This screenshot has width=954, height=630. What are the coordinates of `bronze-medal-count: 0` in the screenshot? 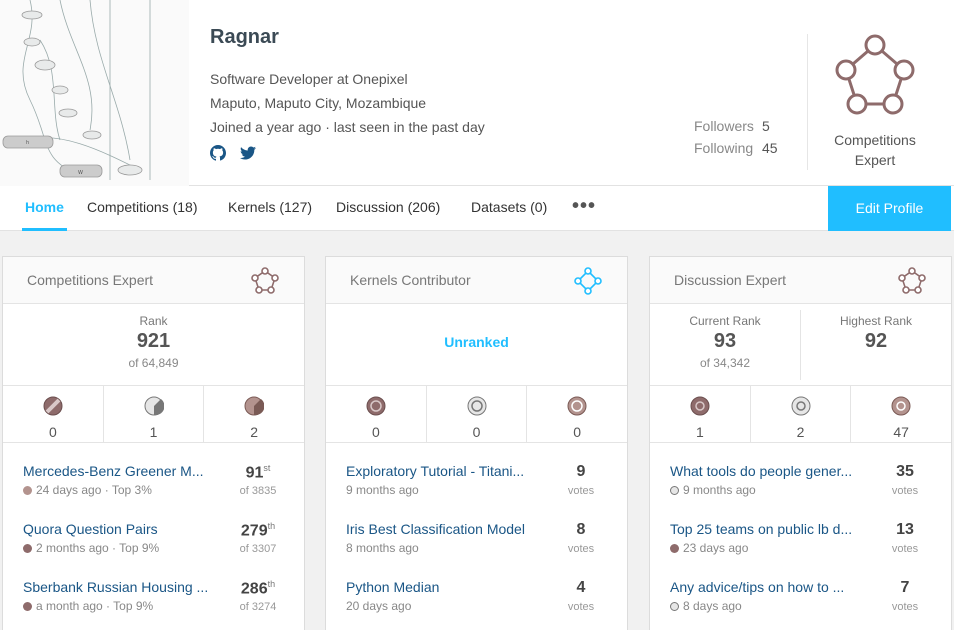 It's located at (577, 432).